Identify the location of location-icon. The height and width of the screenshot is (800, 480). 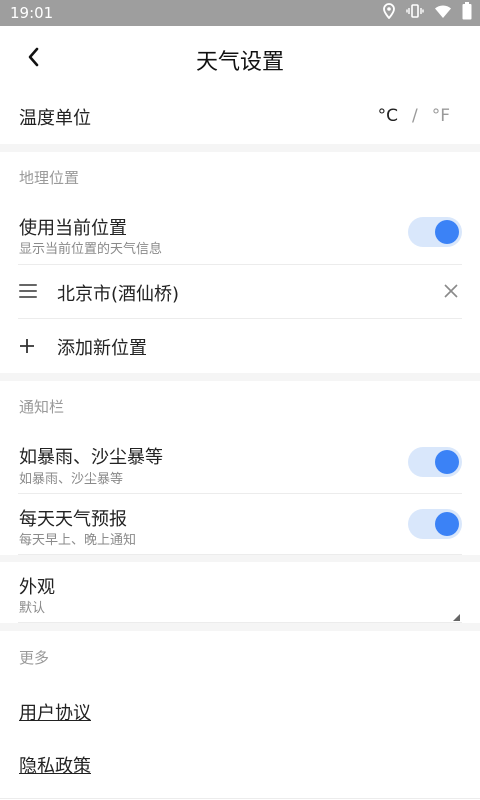
(389, 13).